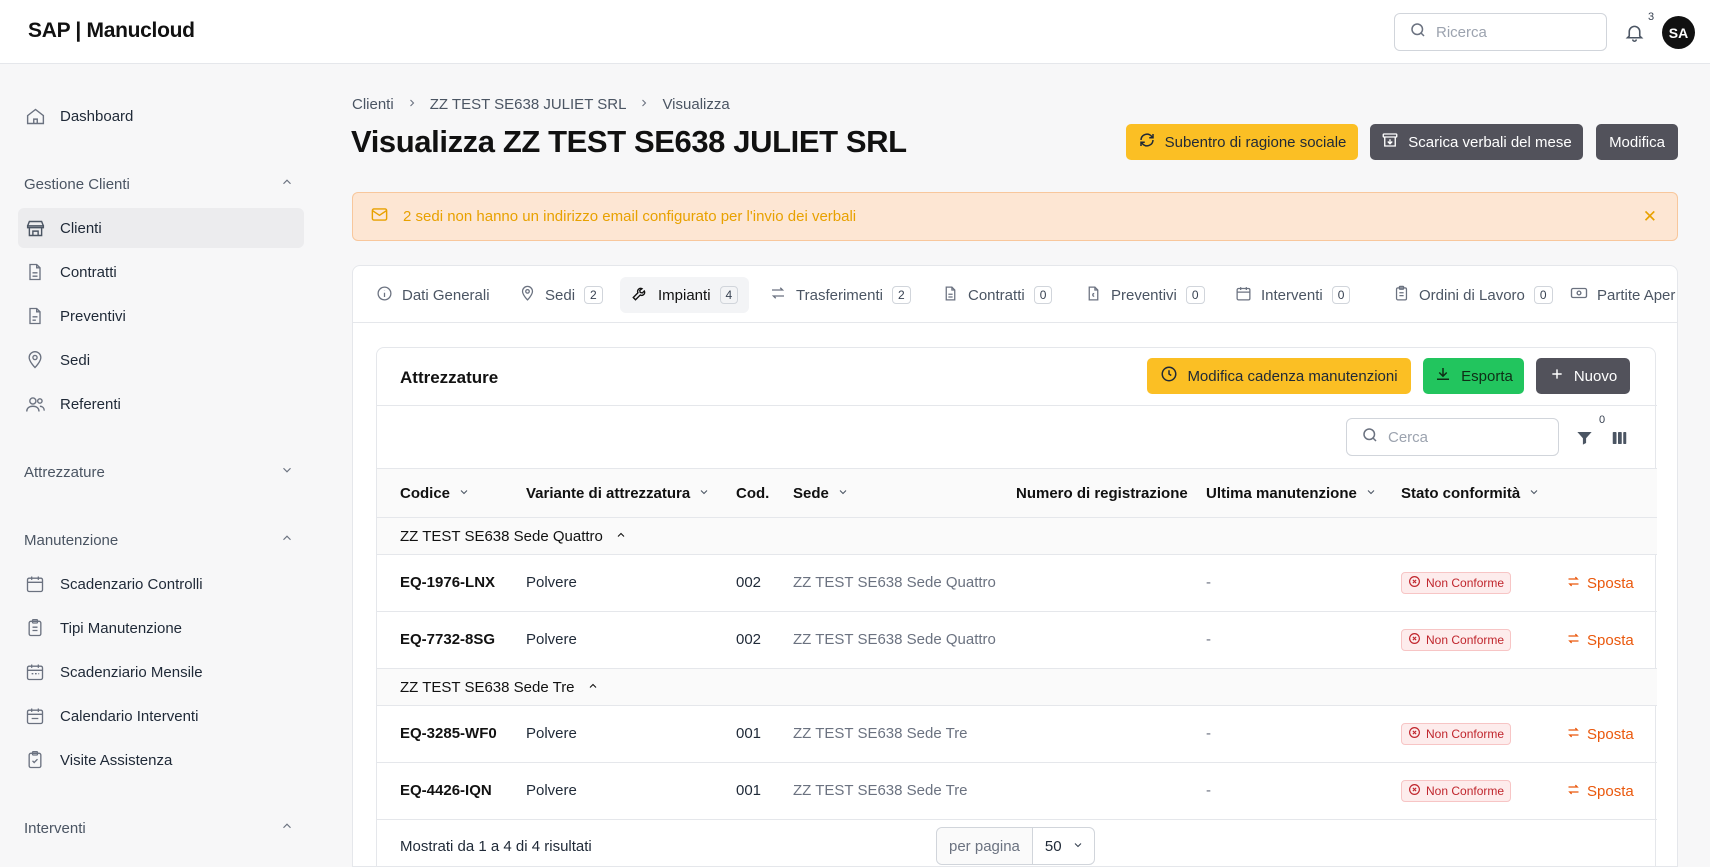  I want to click on column-label: Ultima manutenzione, so click(1281, 493).